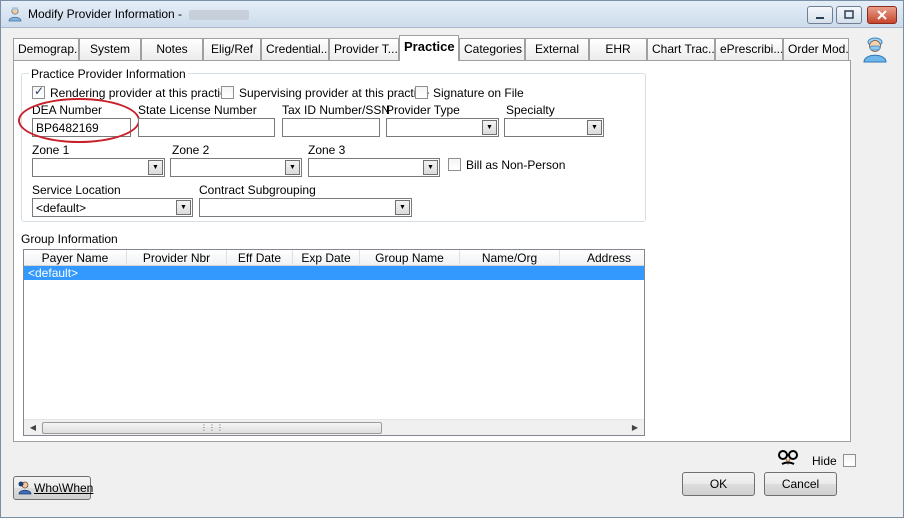 This screenshot has height=518, width=904. I want to click on bill-non-person-label: Bill as Non-Person, so click(516, 165).